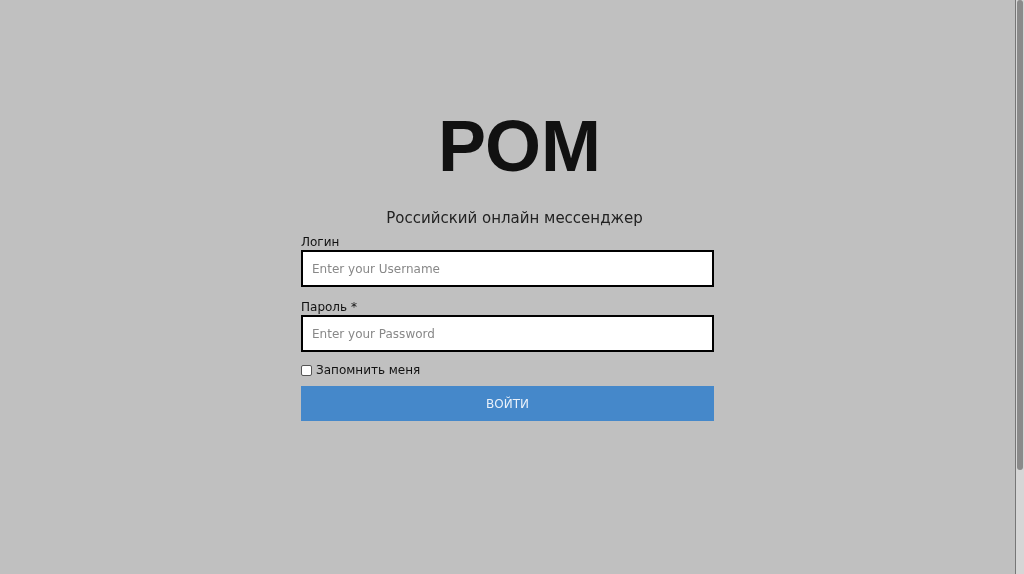 The image size is (1024, 574). Describe the element at coordinates (507, 333) in the screenshot. I see `input-field: Enter your Password` at that location.